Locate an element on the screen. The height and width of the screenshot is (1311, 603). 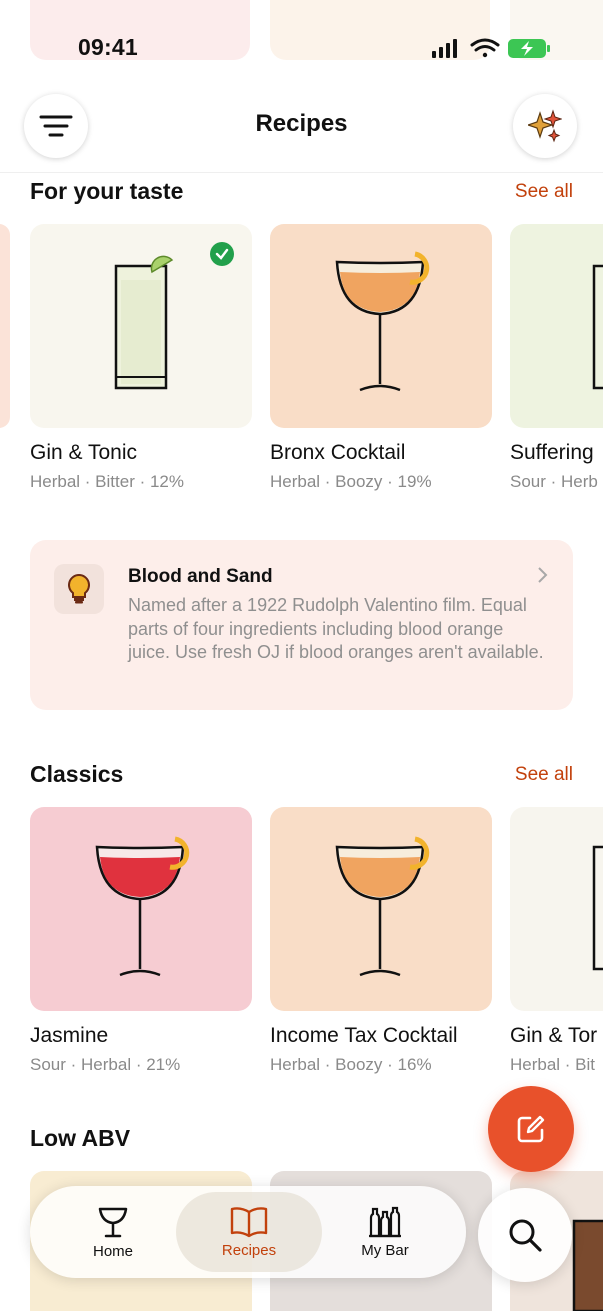
signal-icon is located at coordinates (444, 48).